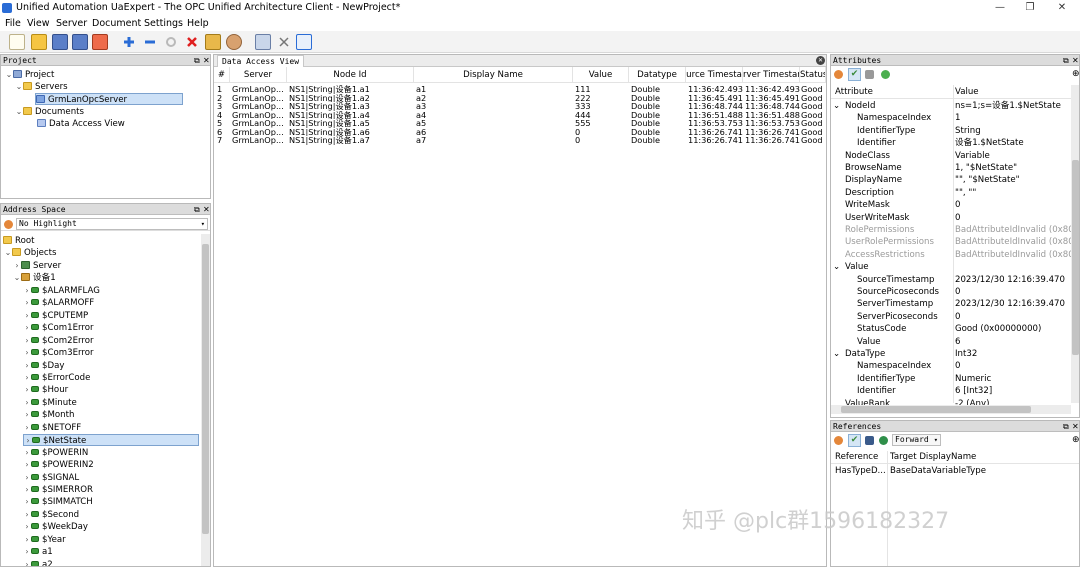 Image resolution: width=1080 pixels, height=567 pixels. What do you see at coordinates (951, 118) in the screenshot?
I see `attribute-row: NamespaceIndex 1` at bounding box center [951, 118].